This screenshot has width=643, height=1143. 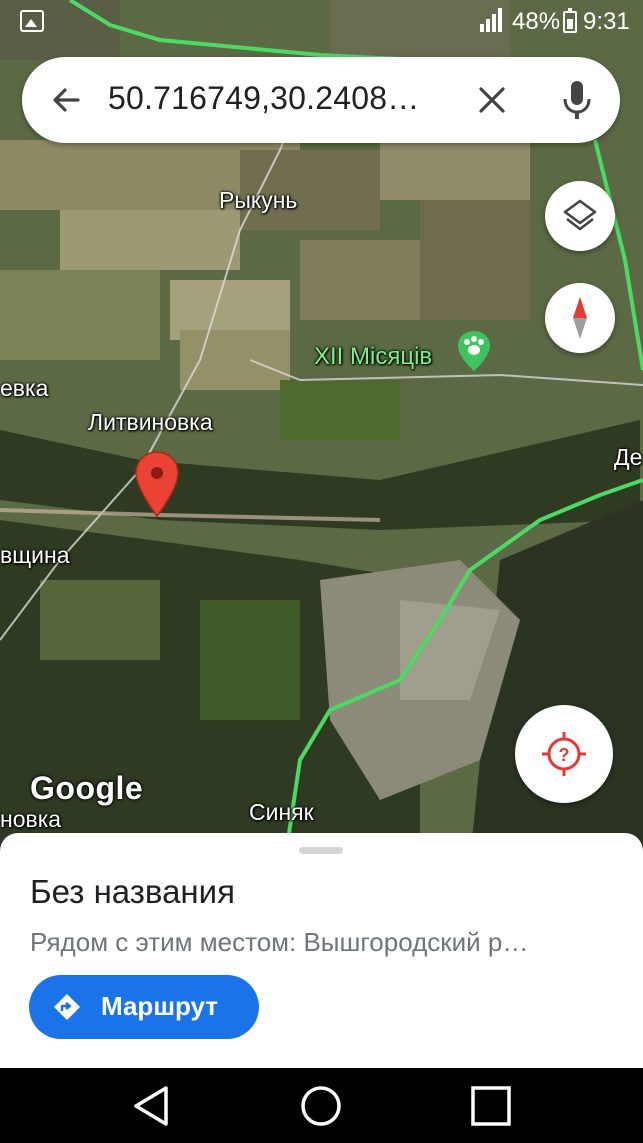 What do you see at coordinates (24, 388) in the screenshot?
I see `map-label-evka: евка` at bounding box center [24, 388].